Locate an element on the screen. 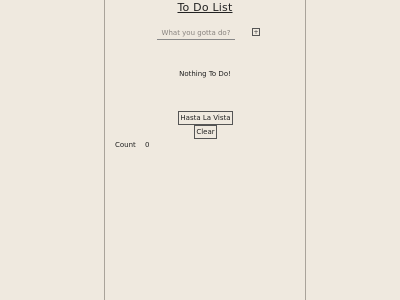  clear-button: Clear is located at coordinates (205, 132).